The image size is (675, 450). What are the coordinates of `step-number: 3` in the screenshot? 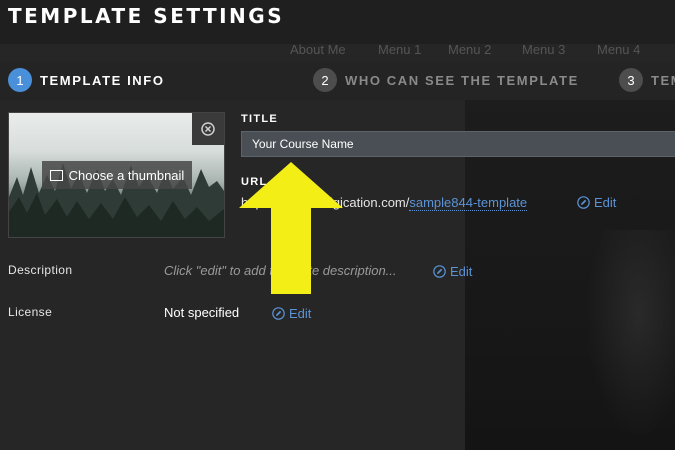 It's located at (631, 80).